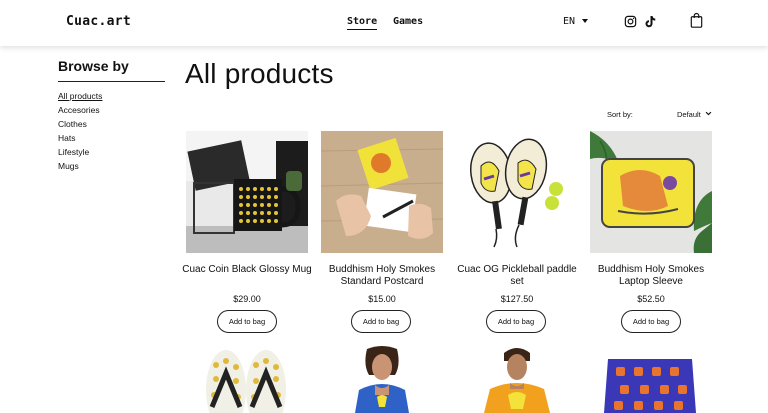  Describe the element at coordinates (93, 66) in the screenshot. I see `browse-by-heading: Browse by` at that location.